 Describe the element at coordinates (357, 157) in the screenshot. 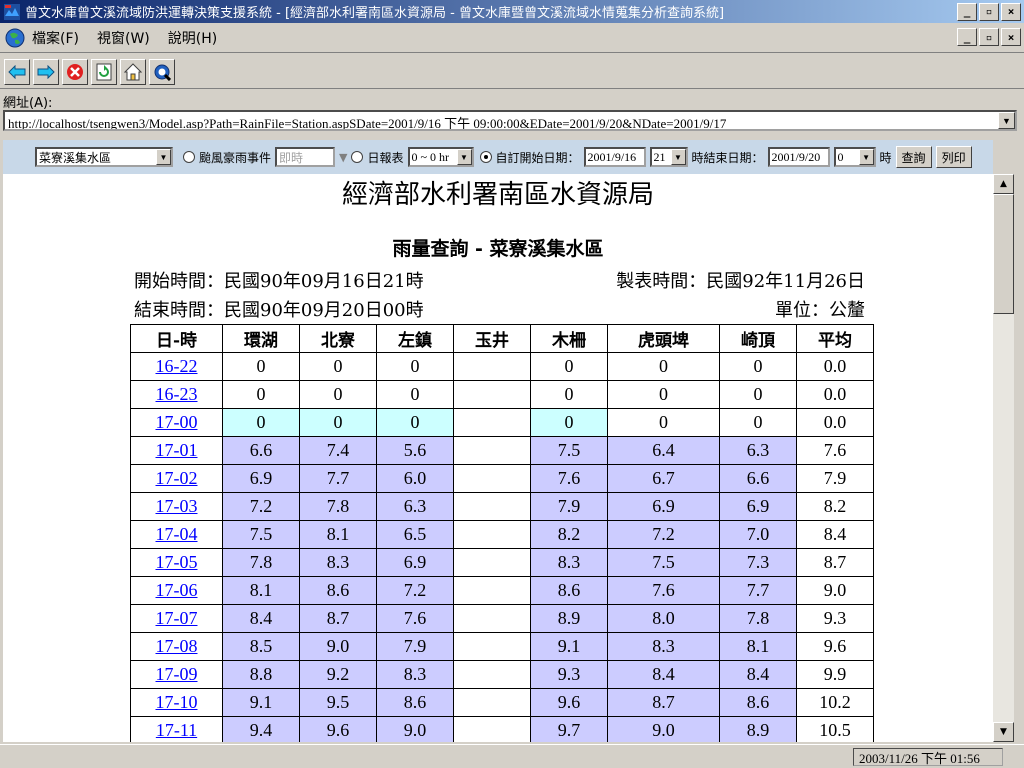

I see `daily-report-radio` at that location.